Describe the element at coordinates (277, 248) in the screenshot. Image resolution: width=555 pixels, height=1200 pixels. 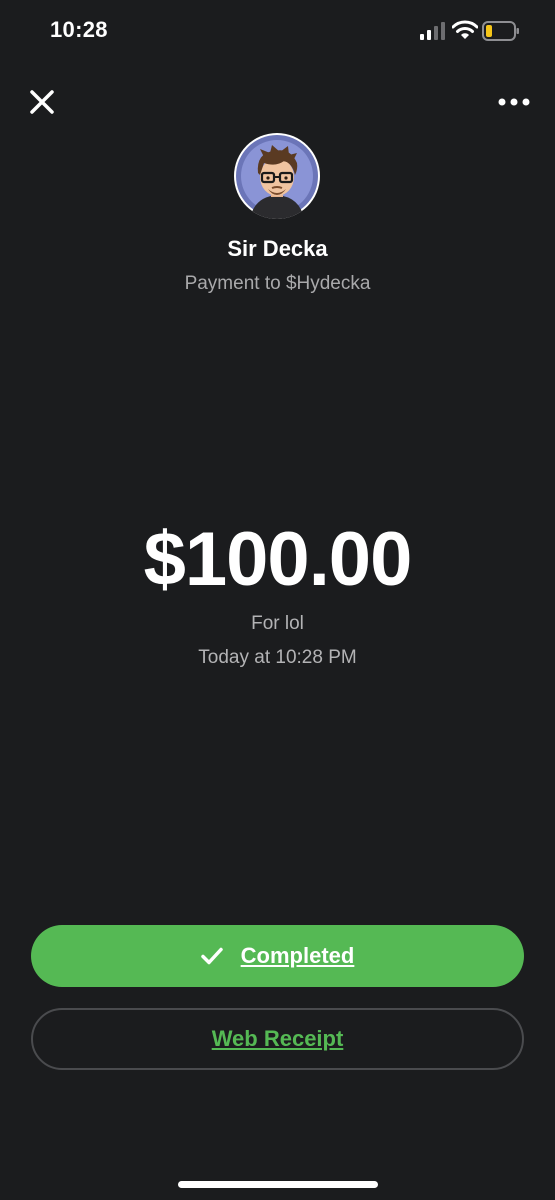
I see `contact-name: Sir Decka` at that location.